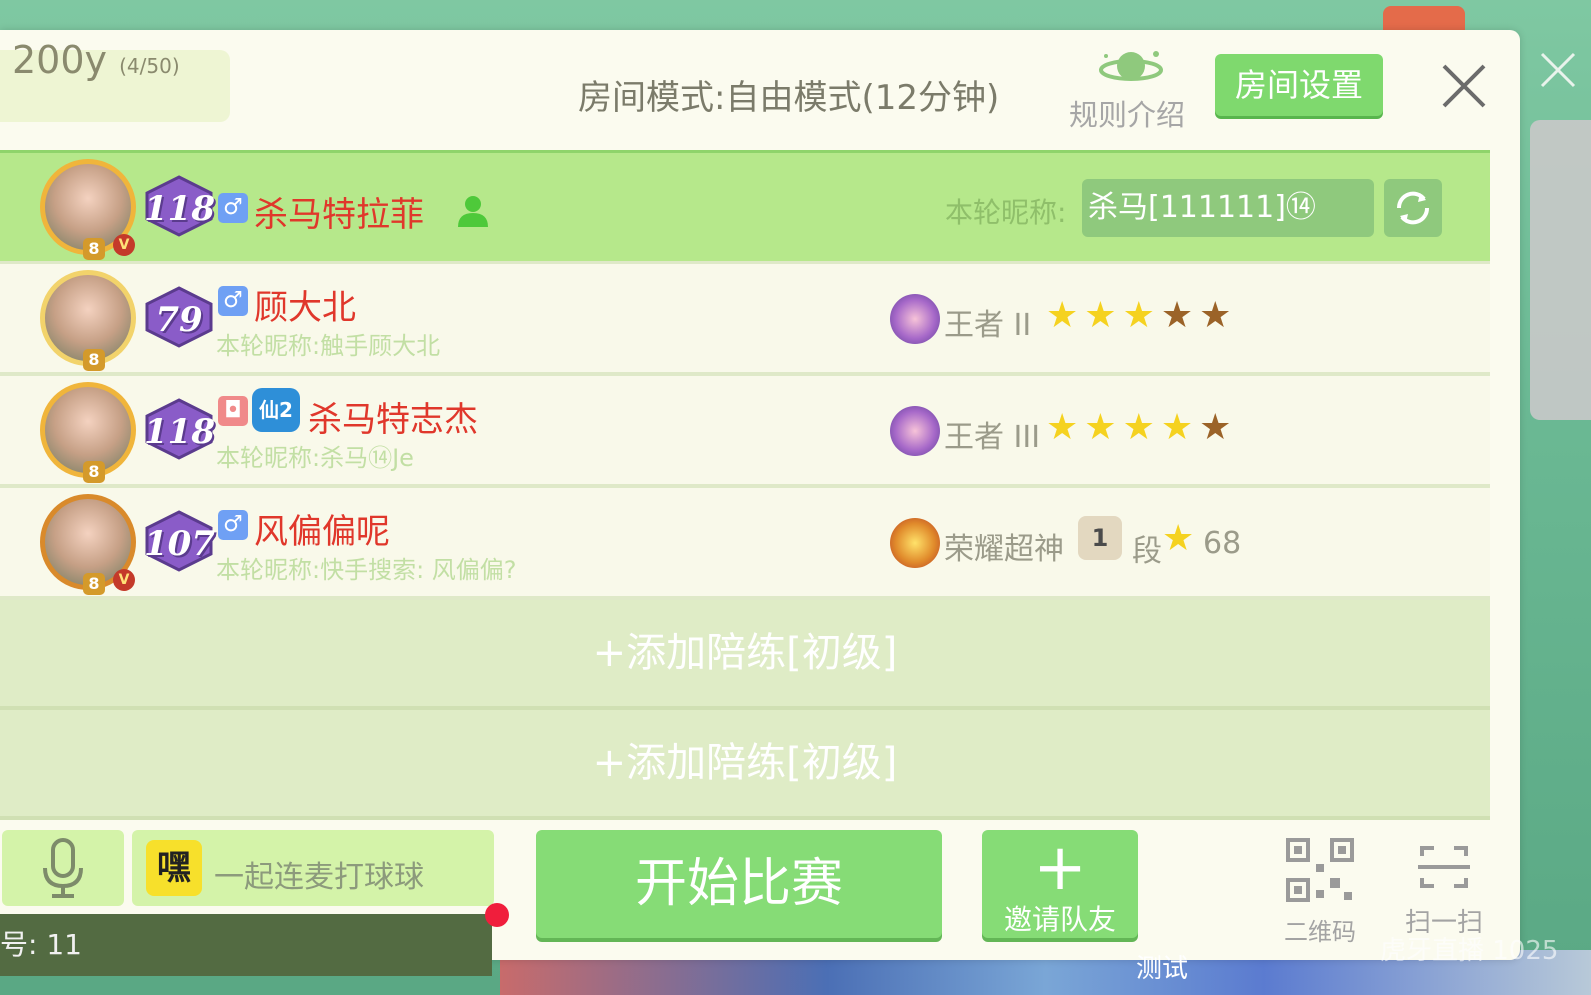 This screenshot has width=1591, height=995. Describe the element at coordinates (1222, 543) in the screenshot. I see `tier-star-count: 68` at that location.